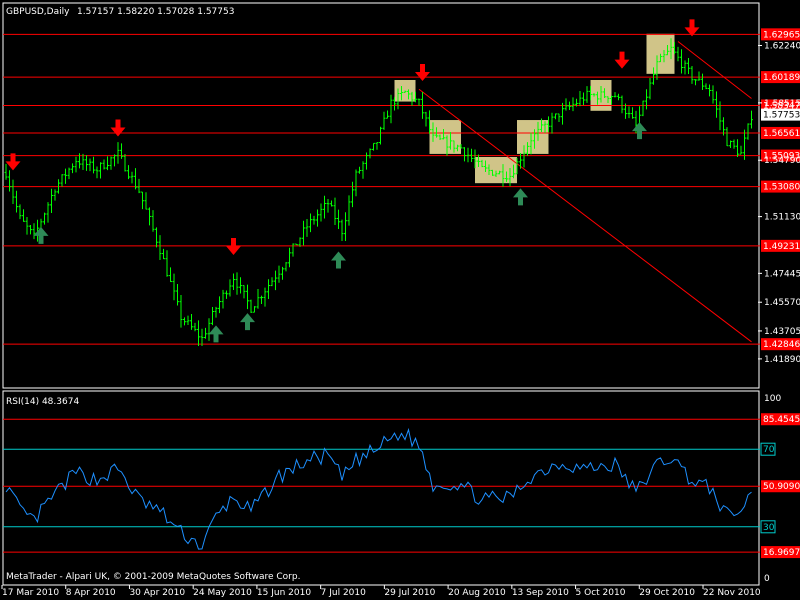  Describe the element at coordinates (781, 78) in the screenshot. I see `level-label-1: 1.60189` at that location.